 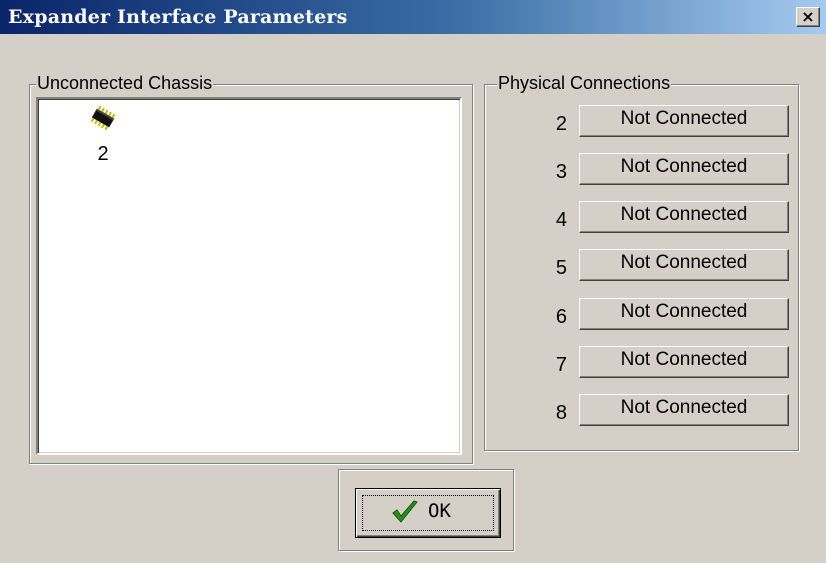 I want to click on connection-number: 3, so click(x=561, y=172).